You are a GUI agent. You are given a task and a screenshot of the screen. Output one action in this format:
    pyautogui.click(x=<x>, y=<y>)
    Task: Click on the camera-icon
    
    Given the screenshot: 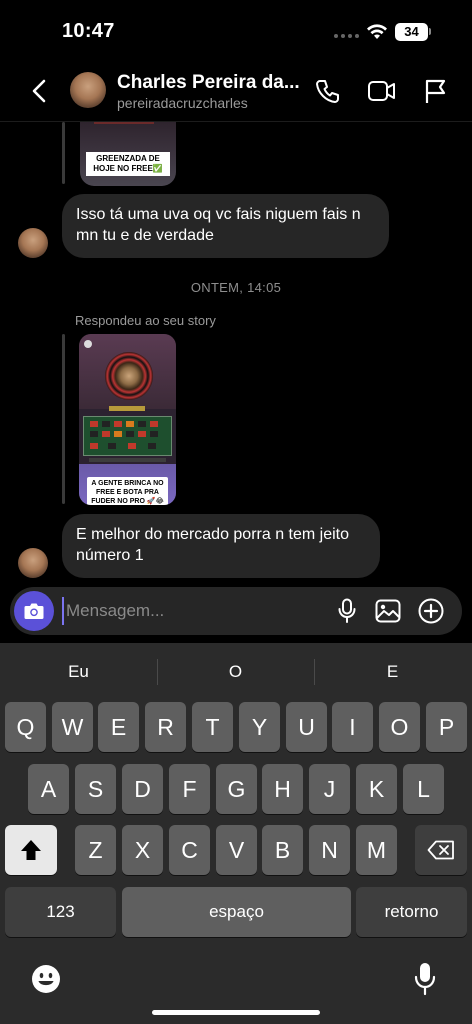 What is the action you would take?
    pyautogui.click(x=34, y=611)
    